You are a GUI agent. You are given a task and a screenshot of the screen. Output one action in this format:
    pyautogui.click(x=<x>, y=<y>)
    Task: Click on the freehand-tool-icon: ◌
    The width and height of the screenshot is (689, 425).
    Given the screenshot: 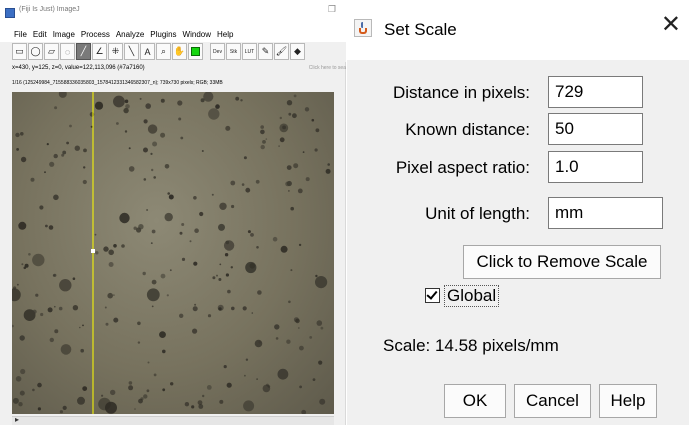 What is the action you would take?
    pyautogui.click(x=67, y=51)
    